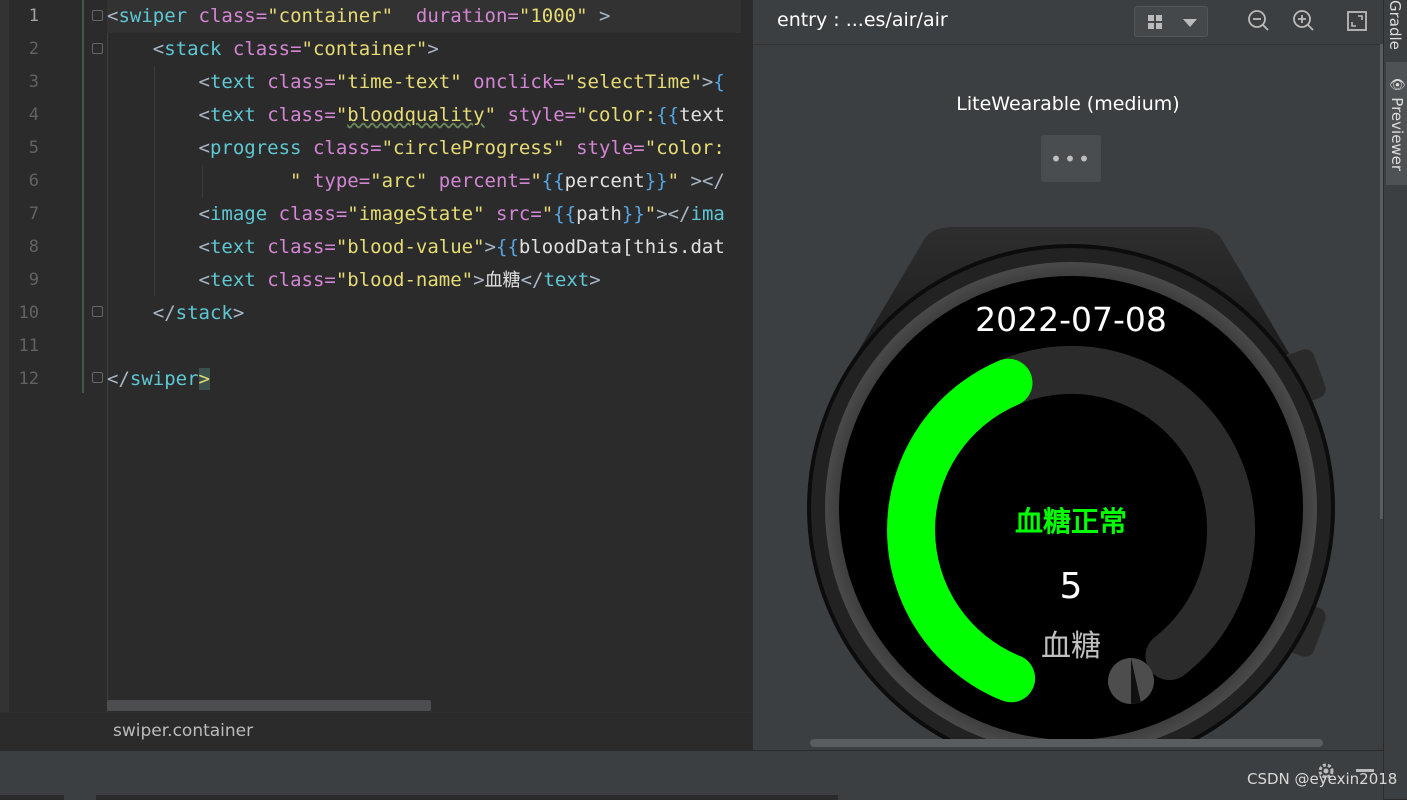 This screenshot has width=1407, height=800. I want to click on token: "circleProgress", so click(473, 148).